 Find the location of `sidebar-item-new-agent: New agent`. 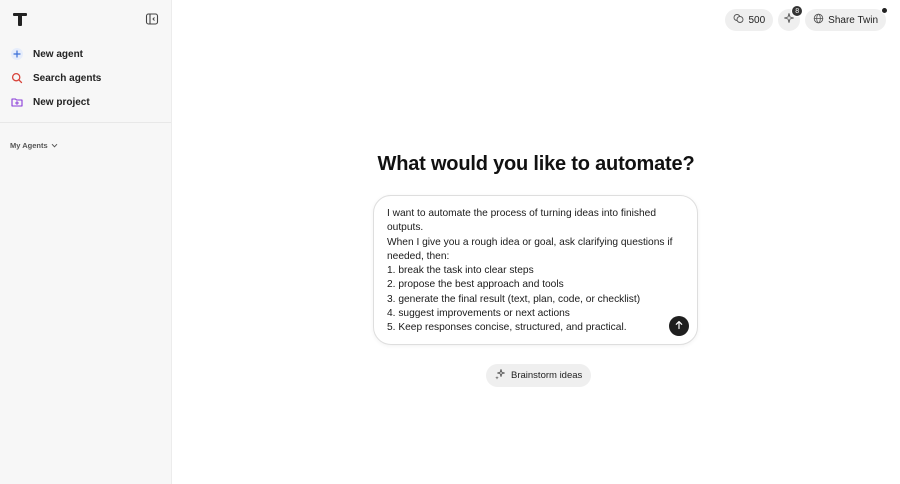

sidebar-item-new-agent: New agent is located at coordinates (86, 54).